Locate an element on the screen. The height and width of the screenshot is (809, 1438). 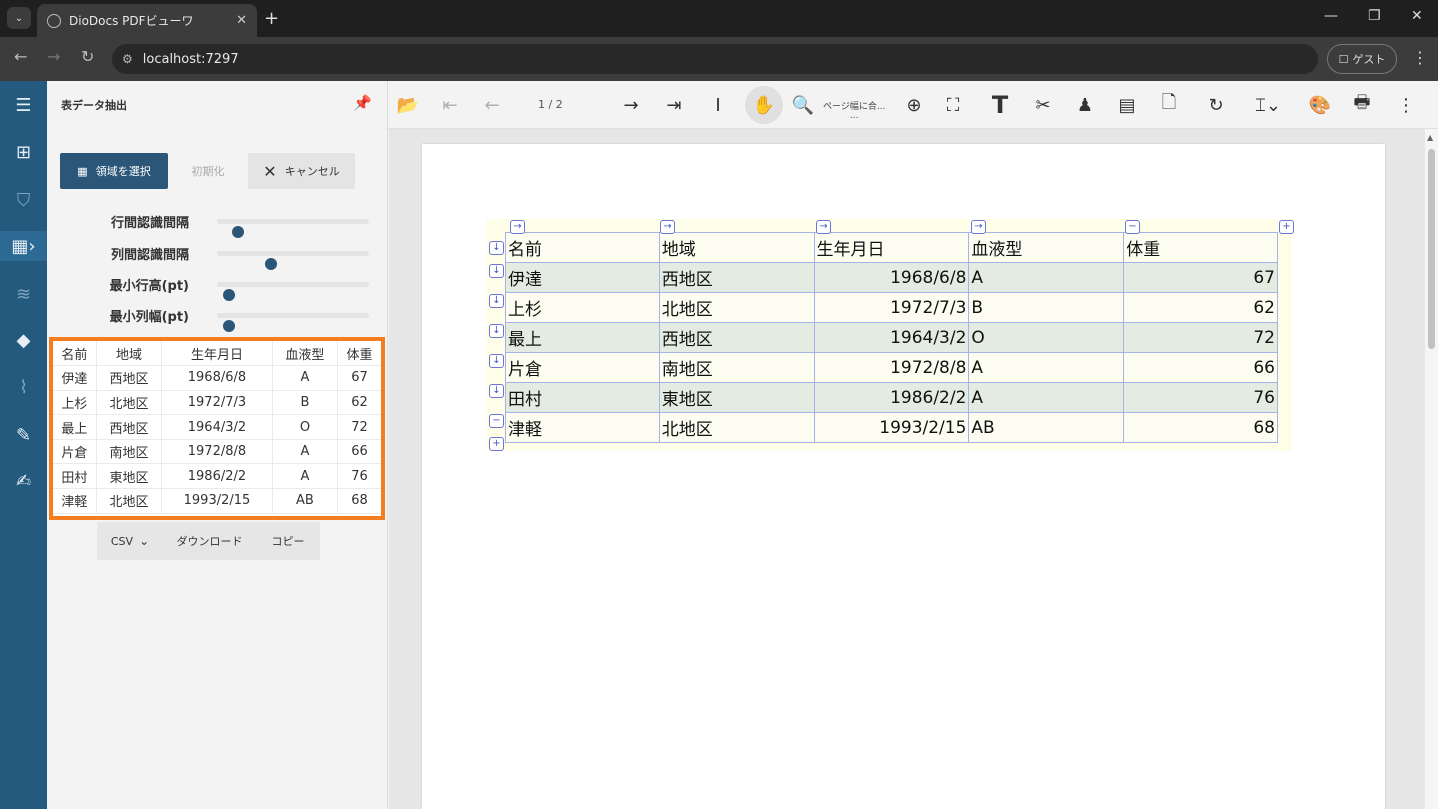
select-region-button: ▦ 領域を選択 is located at coordinates (114, 171).